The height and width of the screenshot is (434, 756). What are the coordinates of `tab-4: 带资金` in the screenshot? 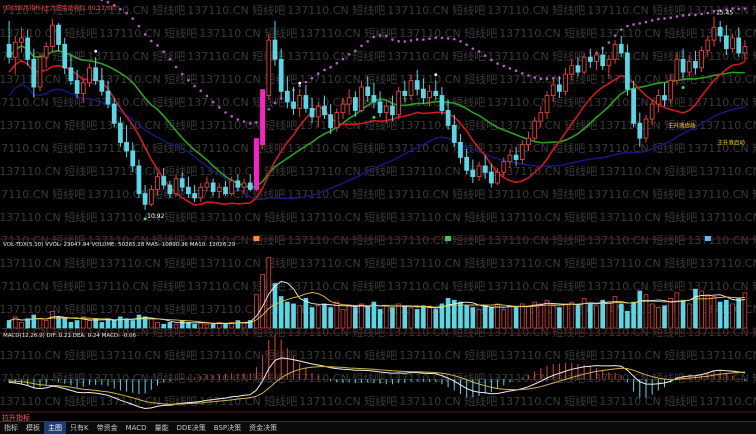 It's located at (107, 428).